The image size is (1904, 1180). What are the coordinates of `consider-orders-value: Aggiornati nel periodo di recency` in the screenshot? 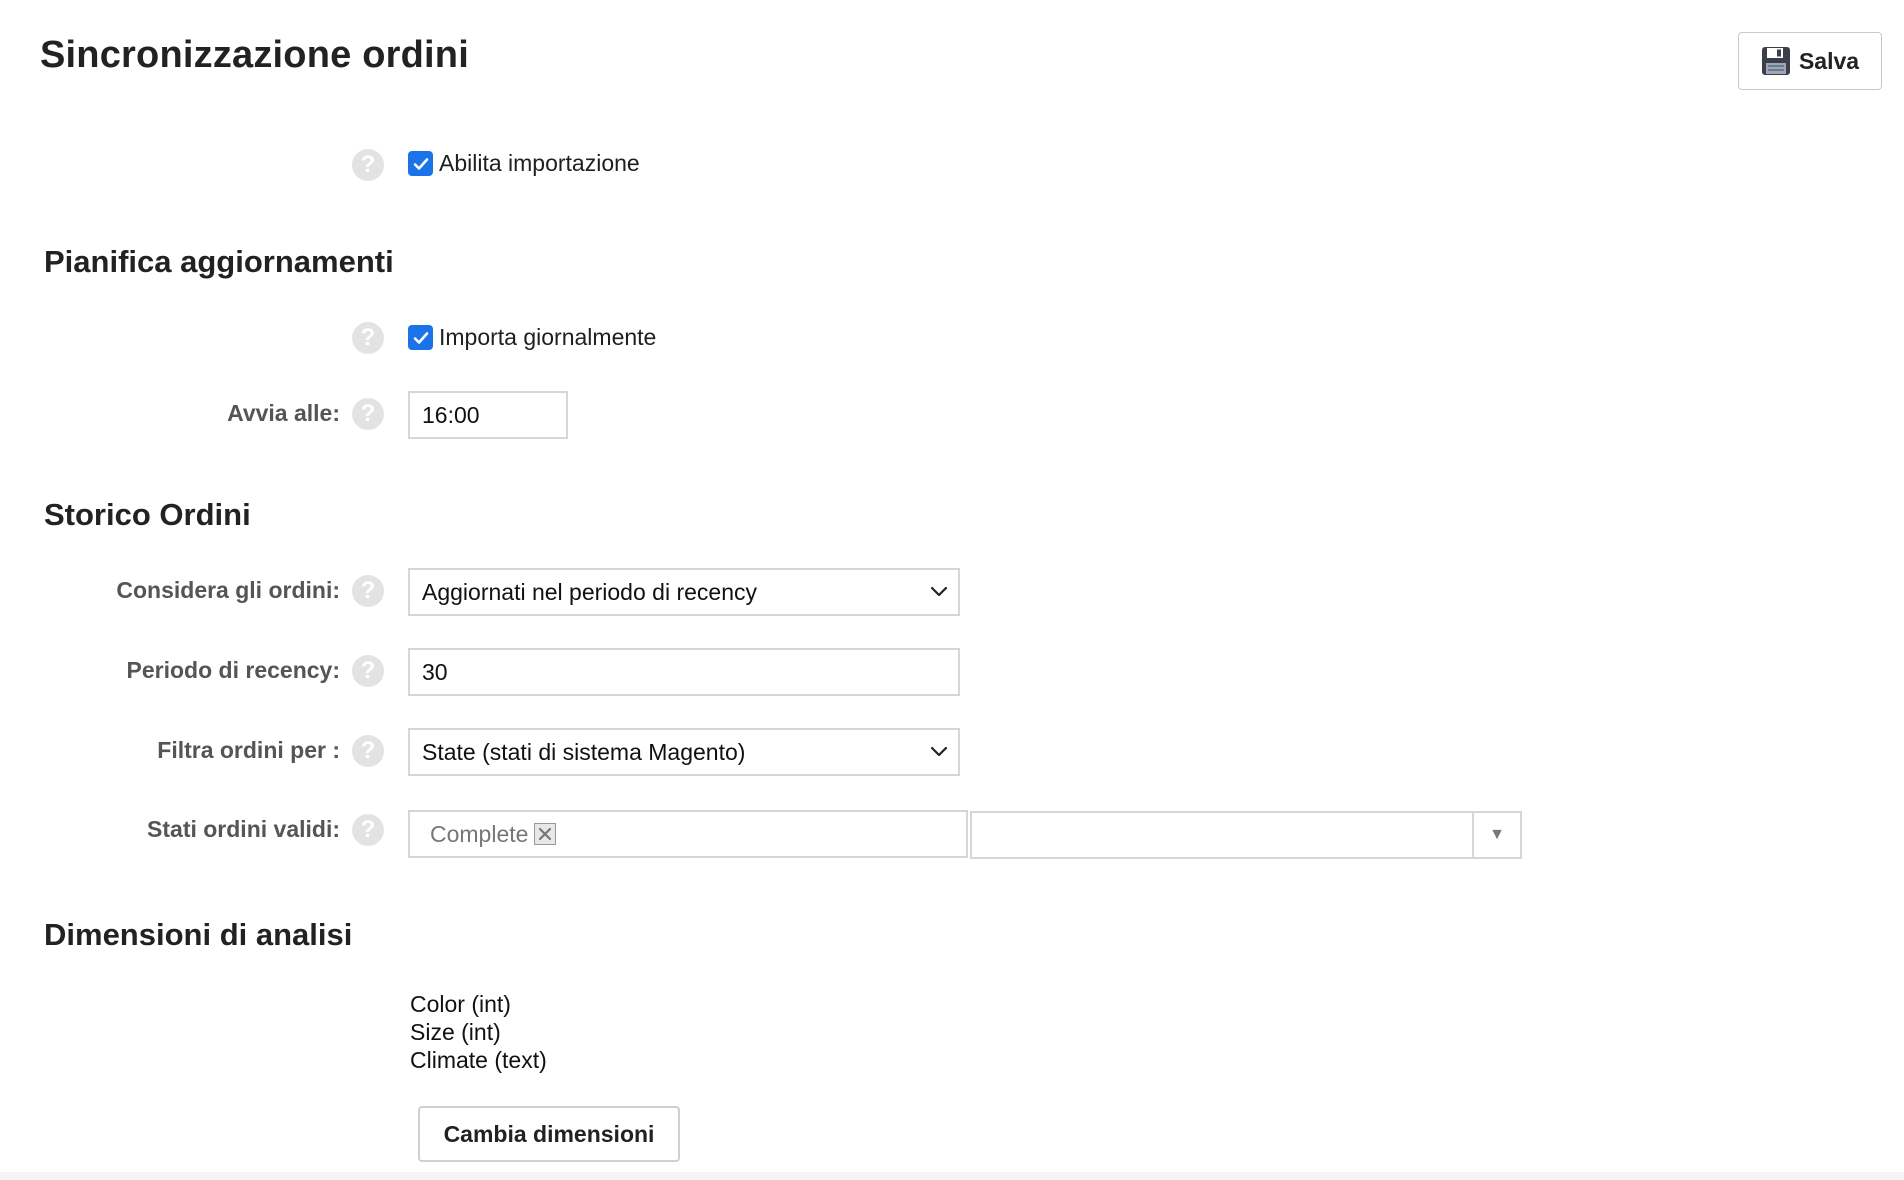 It's located at (589, 591).